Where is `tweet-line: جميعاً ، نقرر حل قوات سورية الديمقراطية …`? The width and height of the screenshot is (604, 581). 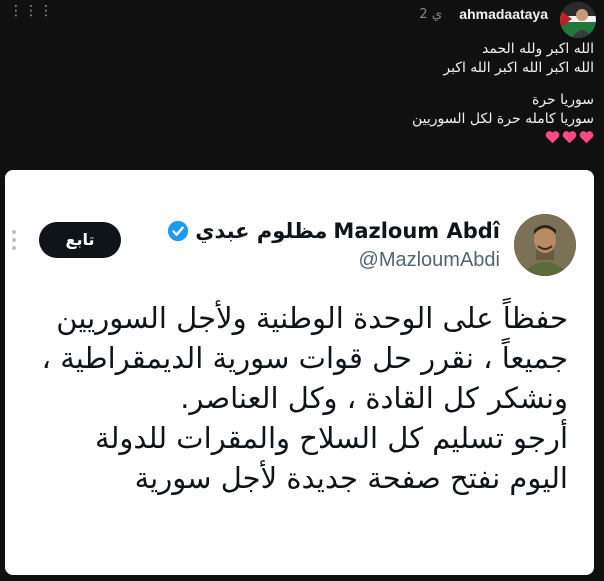 tweet-line: جميعاً ، نقرر حل قوات سورية الديمقراطية … is located at coordinates (304, 358).